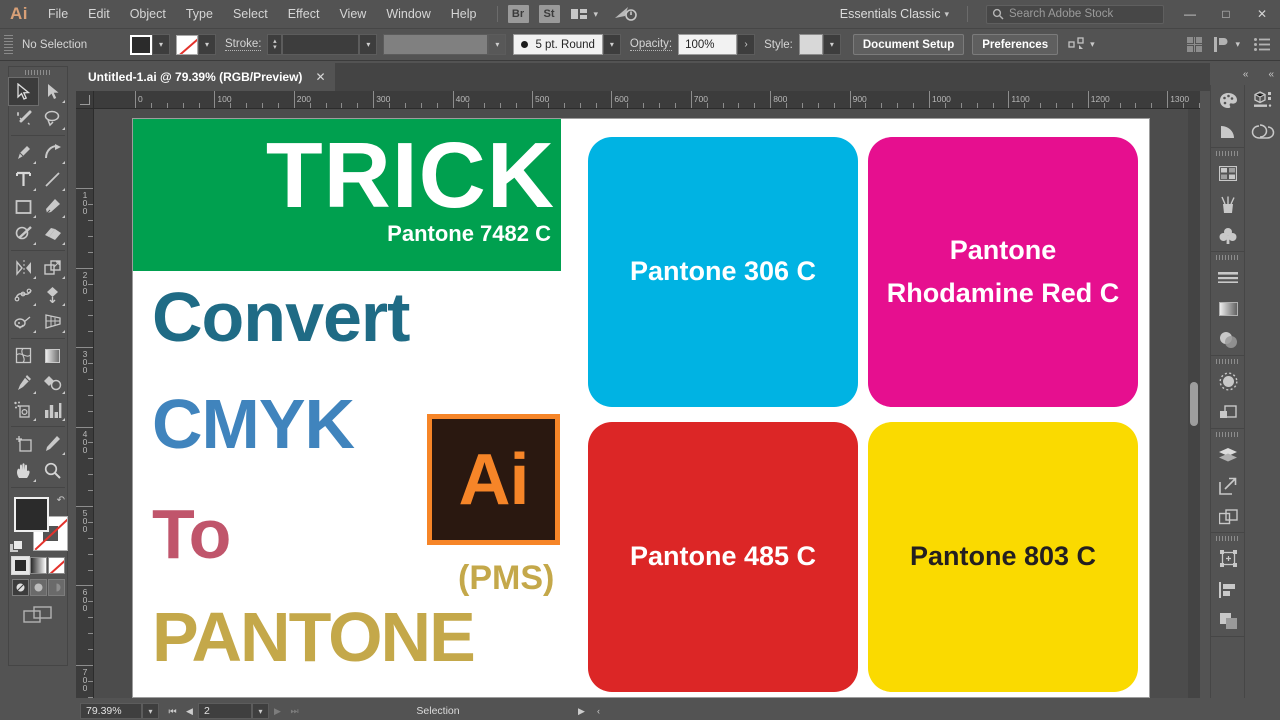  I want to click on panel-options-icon, so click(1262, 44).